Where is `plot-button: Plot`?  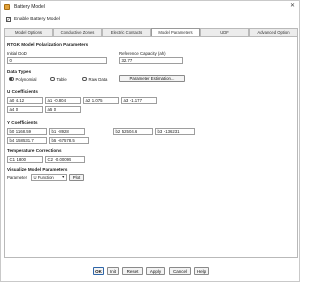
plot-button: Plot is located at coordinates (76, 177).